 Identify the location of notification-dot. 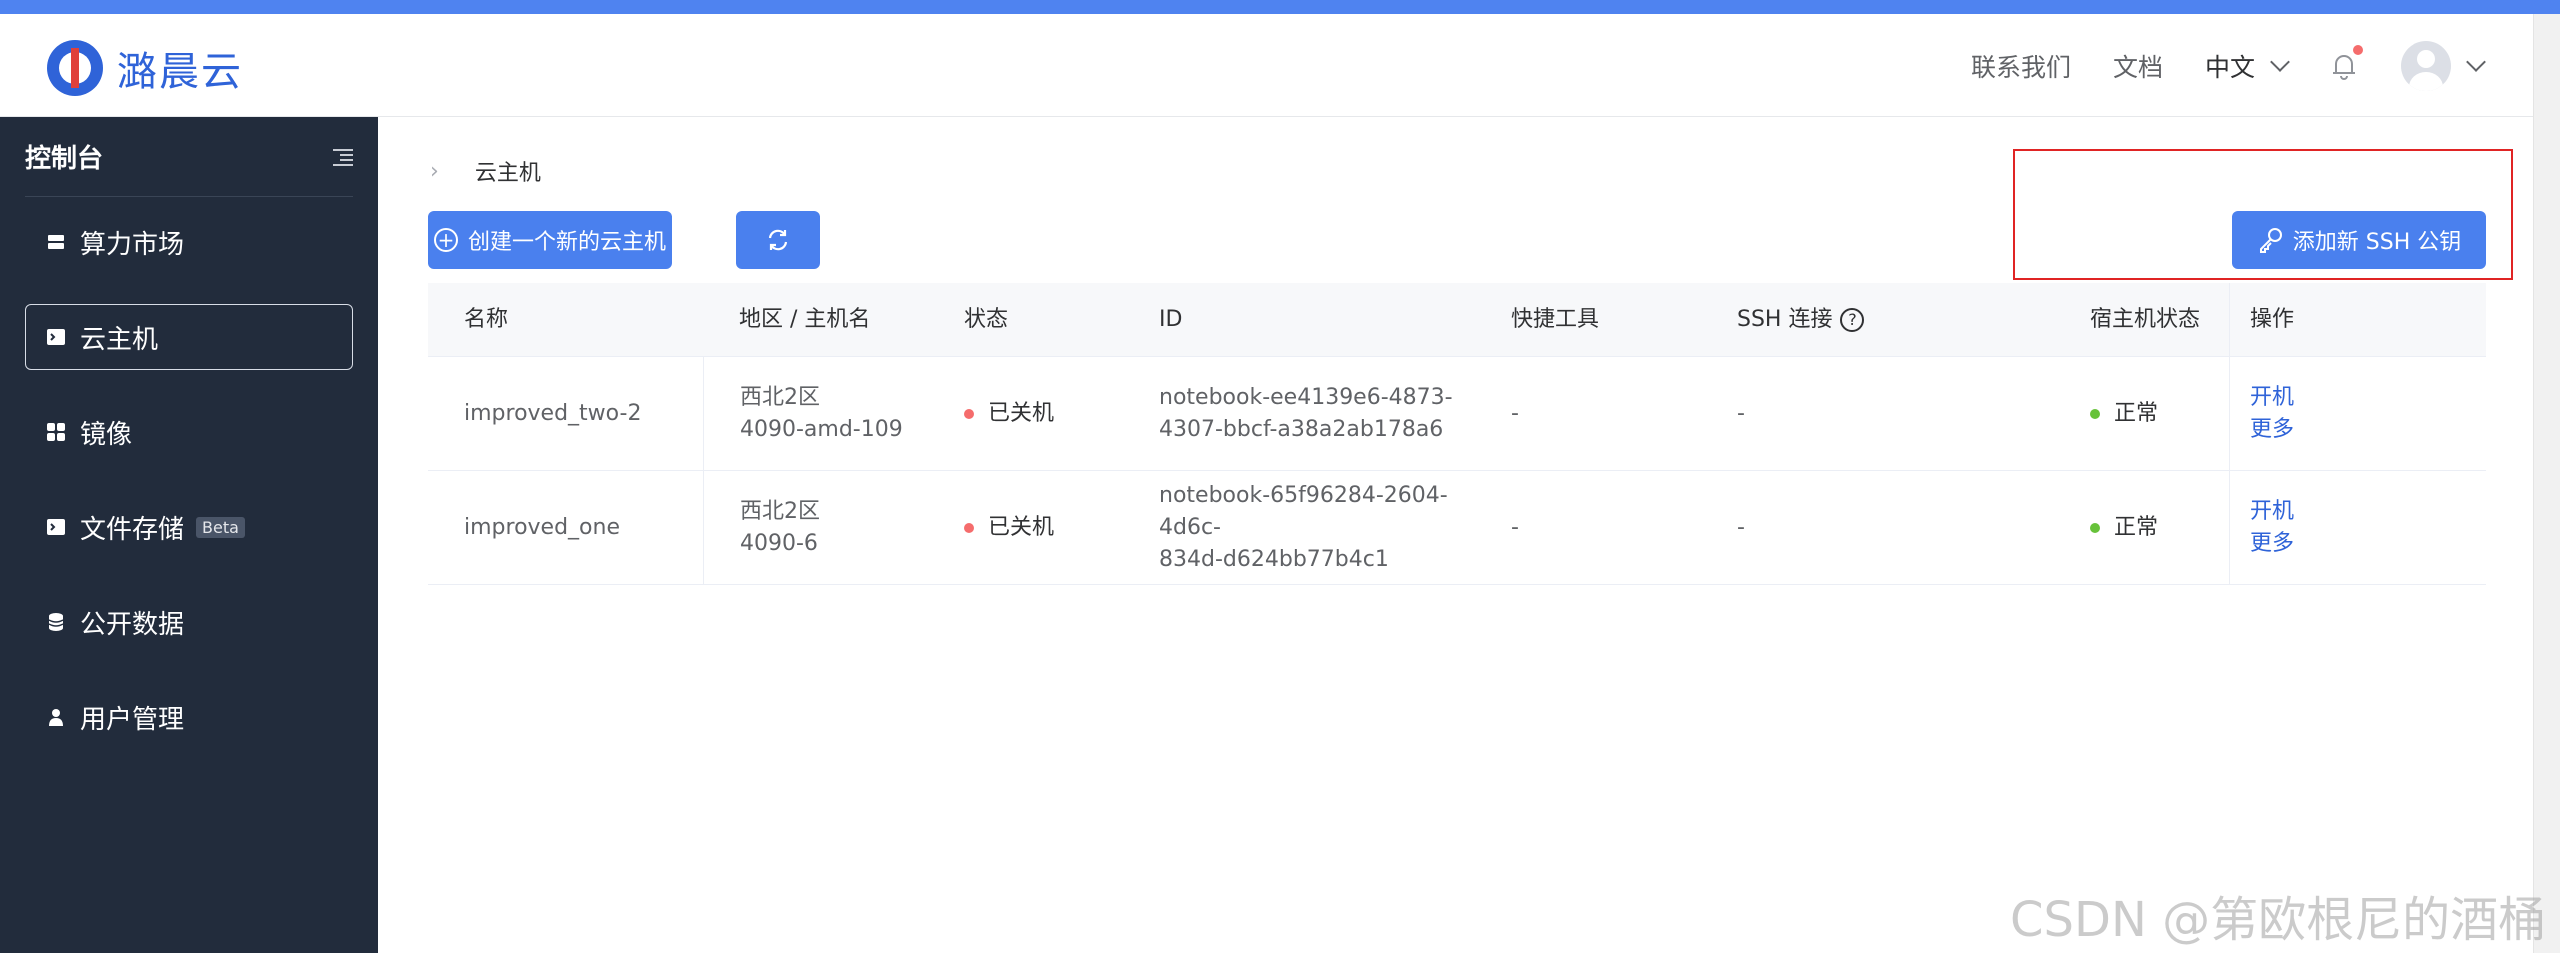
(2358, 49).